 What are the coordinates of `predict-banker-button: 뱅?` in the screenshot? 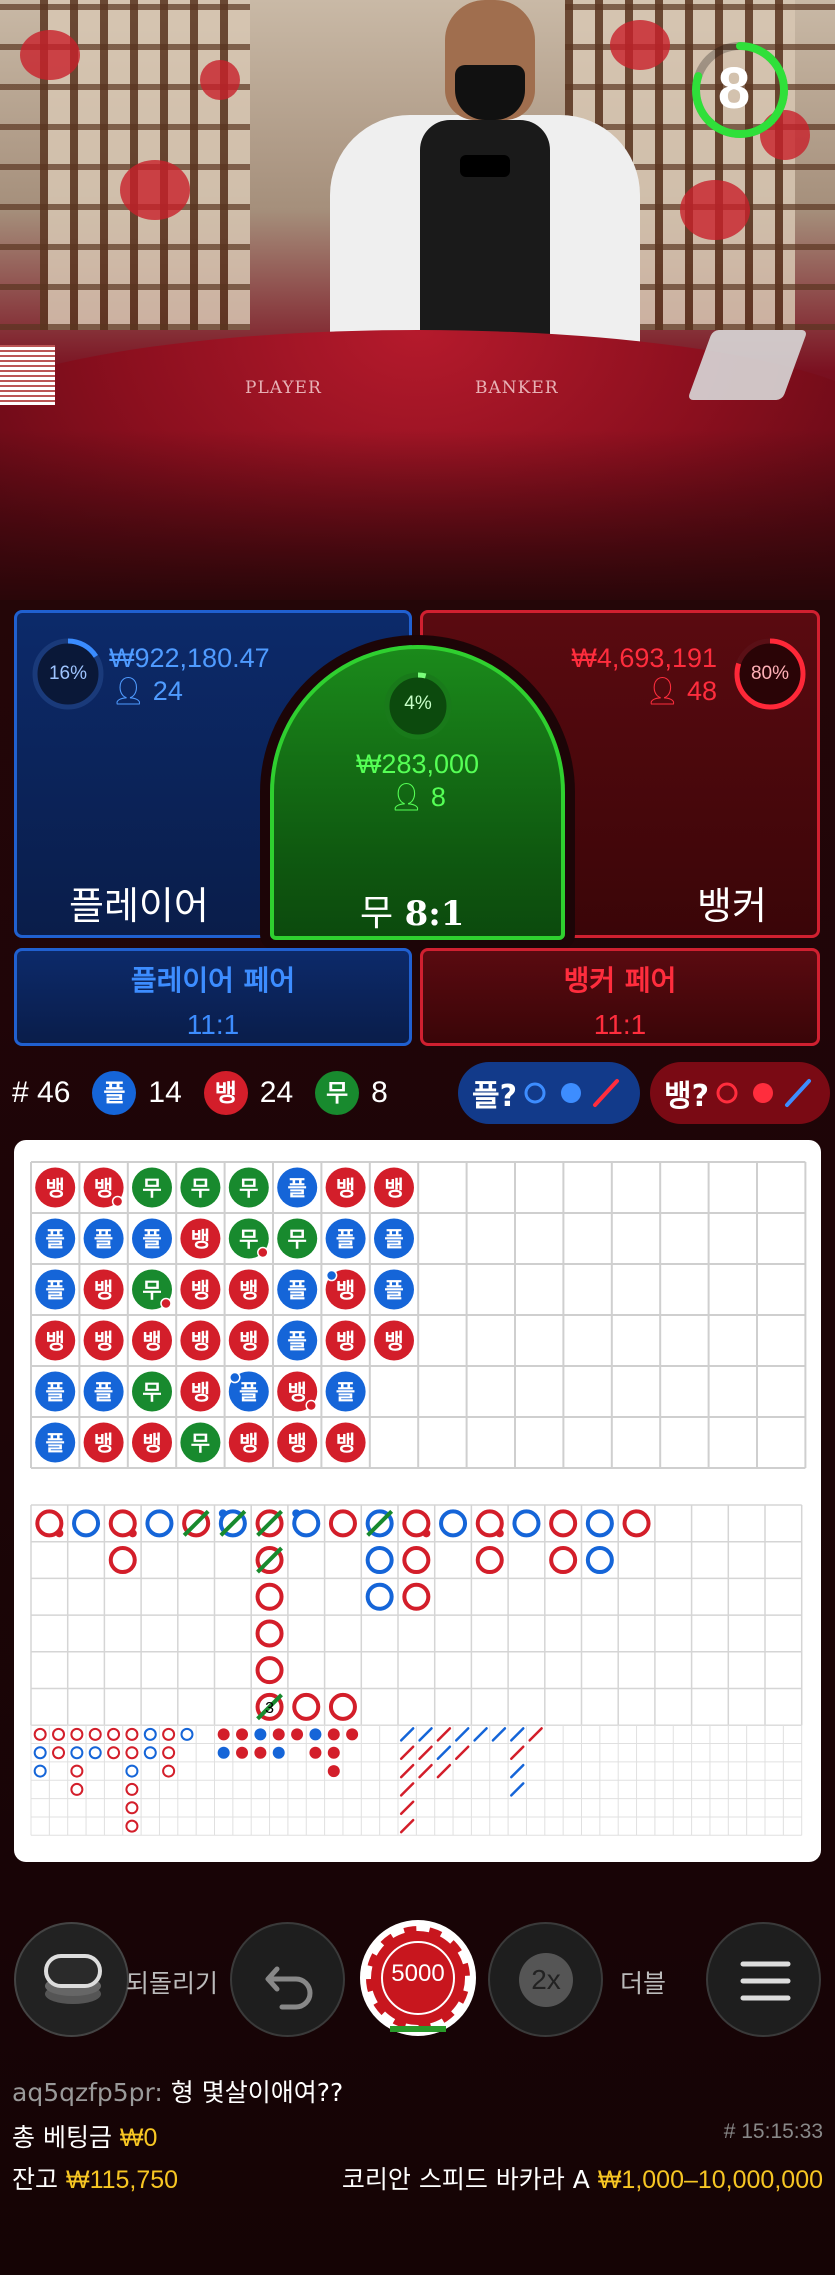 It's located at (740, 1093).